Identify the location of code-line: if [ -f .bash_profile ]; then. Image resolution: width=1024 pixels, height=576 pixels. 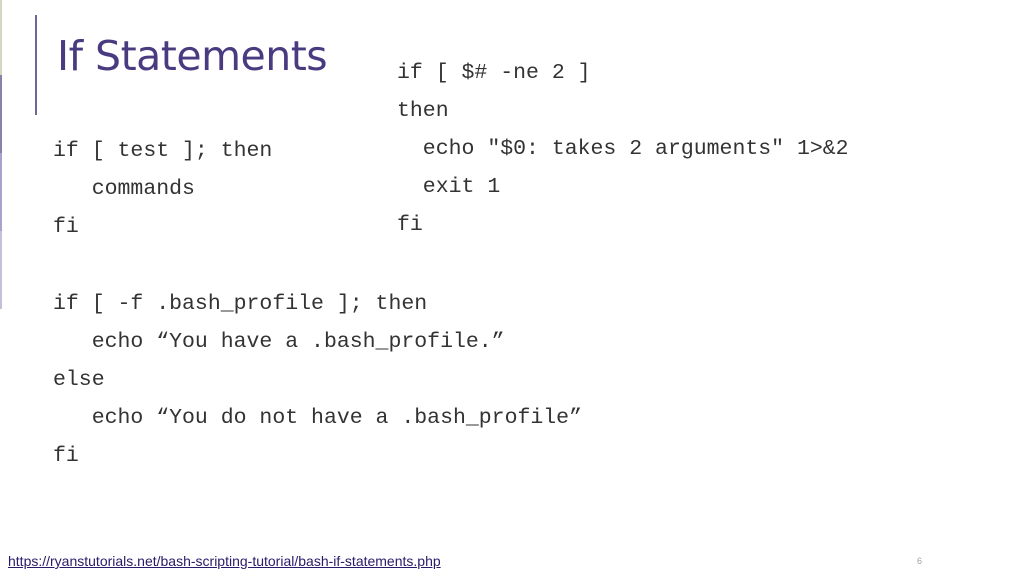
(240, 304).